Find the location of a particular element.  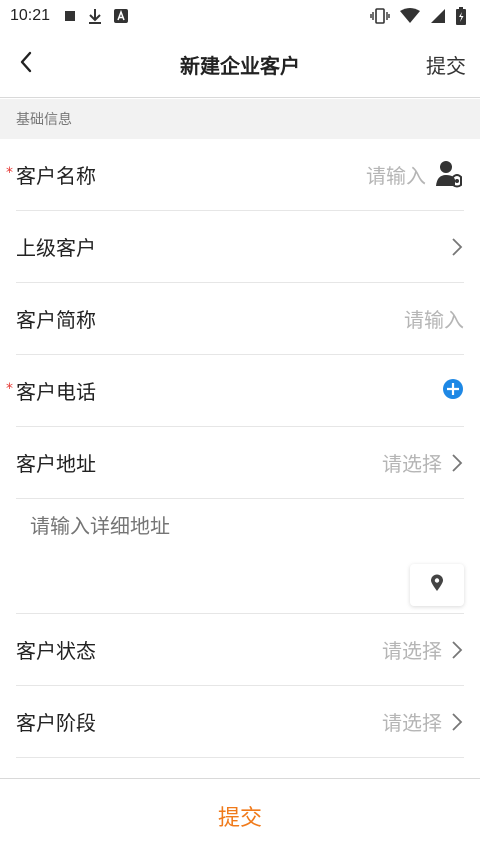

address-detail-input is located at coordinates (220, 526).